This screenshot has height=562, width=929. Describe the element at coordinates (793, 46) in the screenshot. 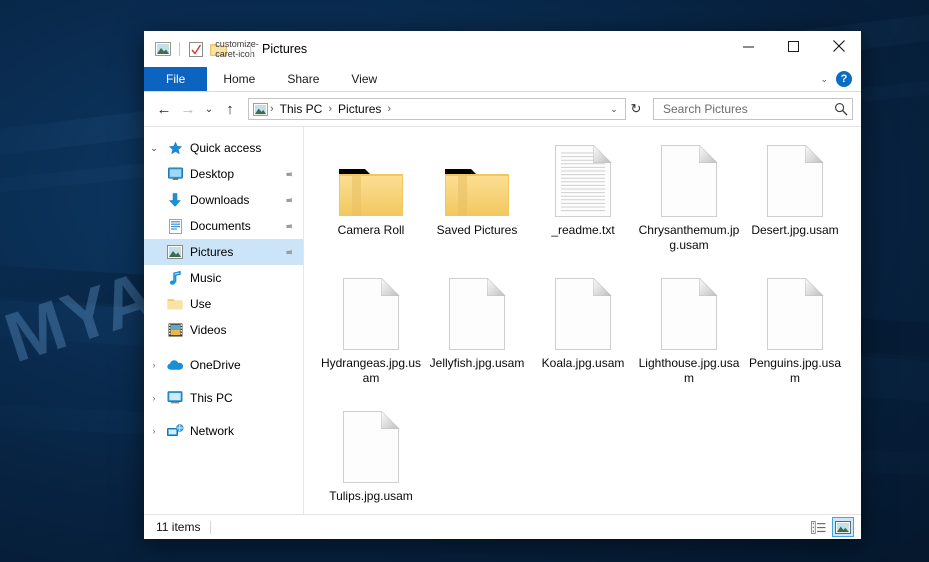

I see `maximize-button` at that location.